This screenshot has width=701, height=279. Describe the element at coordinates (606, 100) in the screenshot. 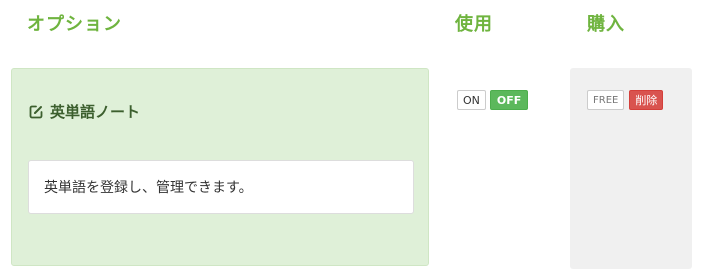

I see `free-badge: FREE` at that location.